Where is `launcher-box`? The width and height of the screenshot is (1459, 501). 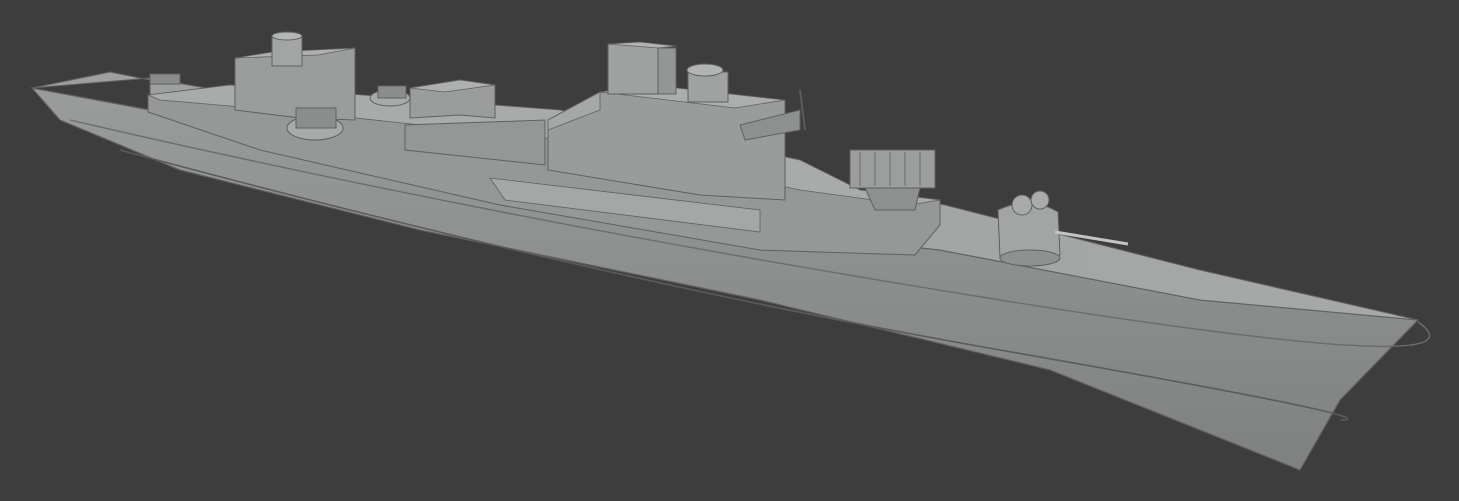
launcher-box is located at coordinates (892, 169).